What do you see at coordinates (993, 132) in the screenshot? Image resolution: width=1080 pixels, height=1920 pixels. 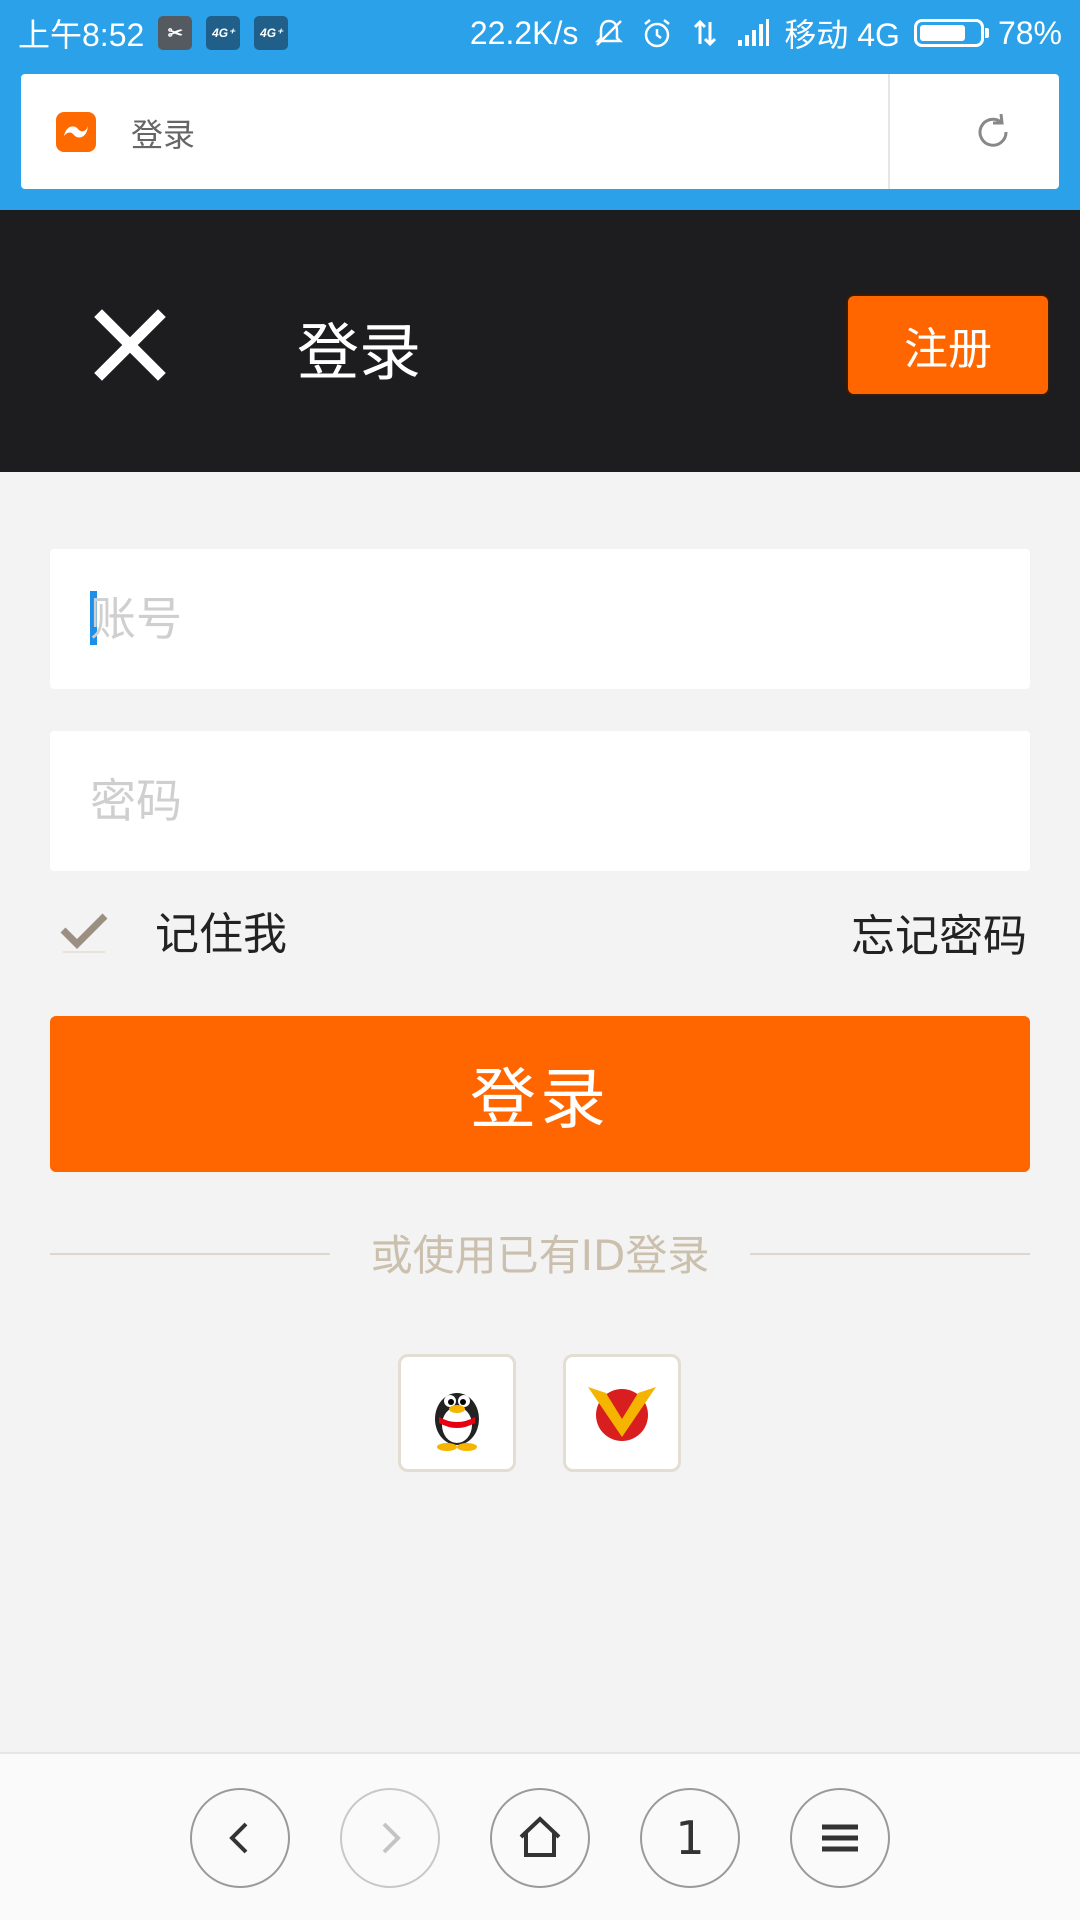 I see `refresh-icon` at bounding box center [993, 132].